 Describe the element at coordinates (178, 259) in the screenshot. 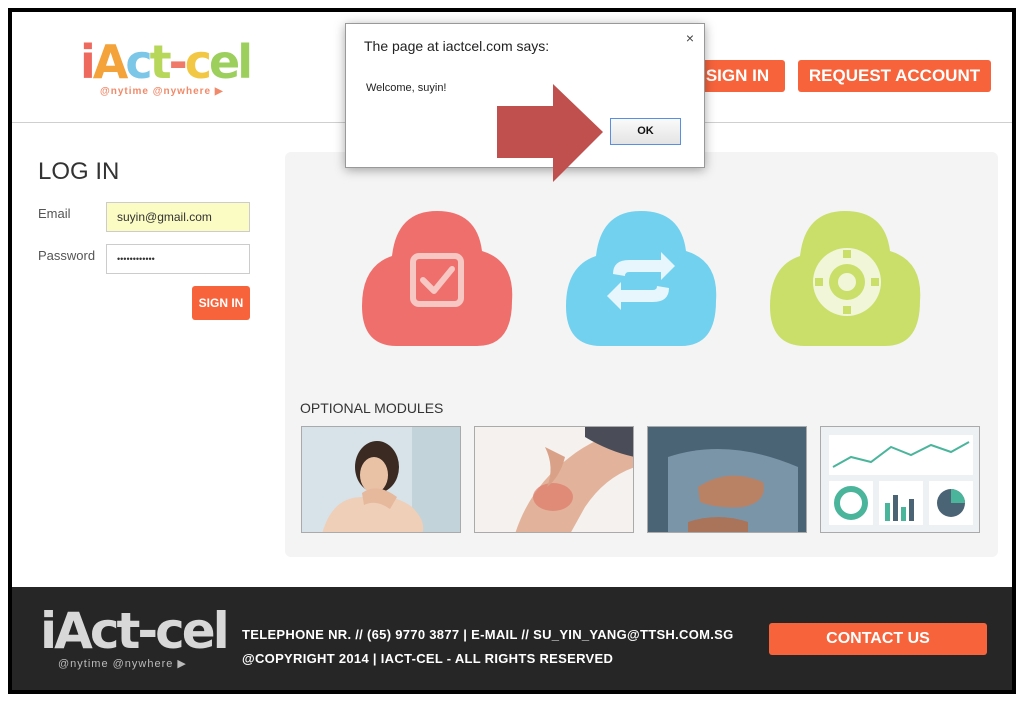

I see `password-field: ••••••••••••` at that location.